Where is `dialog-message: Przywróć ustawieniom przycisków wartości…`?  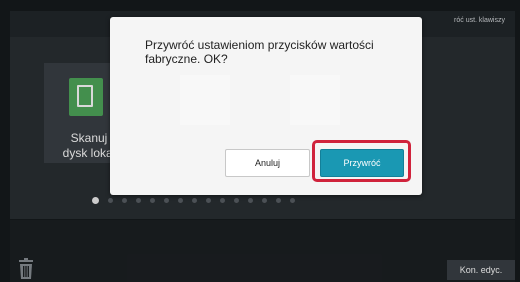 dialog-message: Przywróć ustawieniom przycisków wartości… is located at coordinates (259, 52).